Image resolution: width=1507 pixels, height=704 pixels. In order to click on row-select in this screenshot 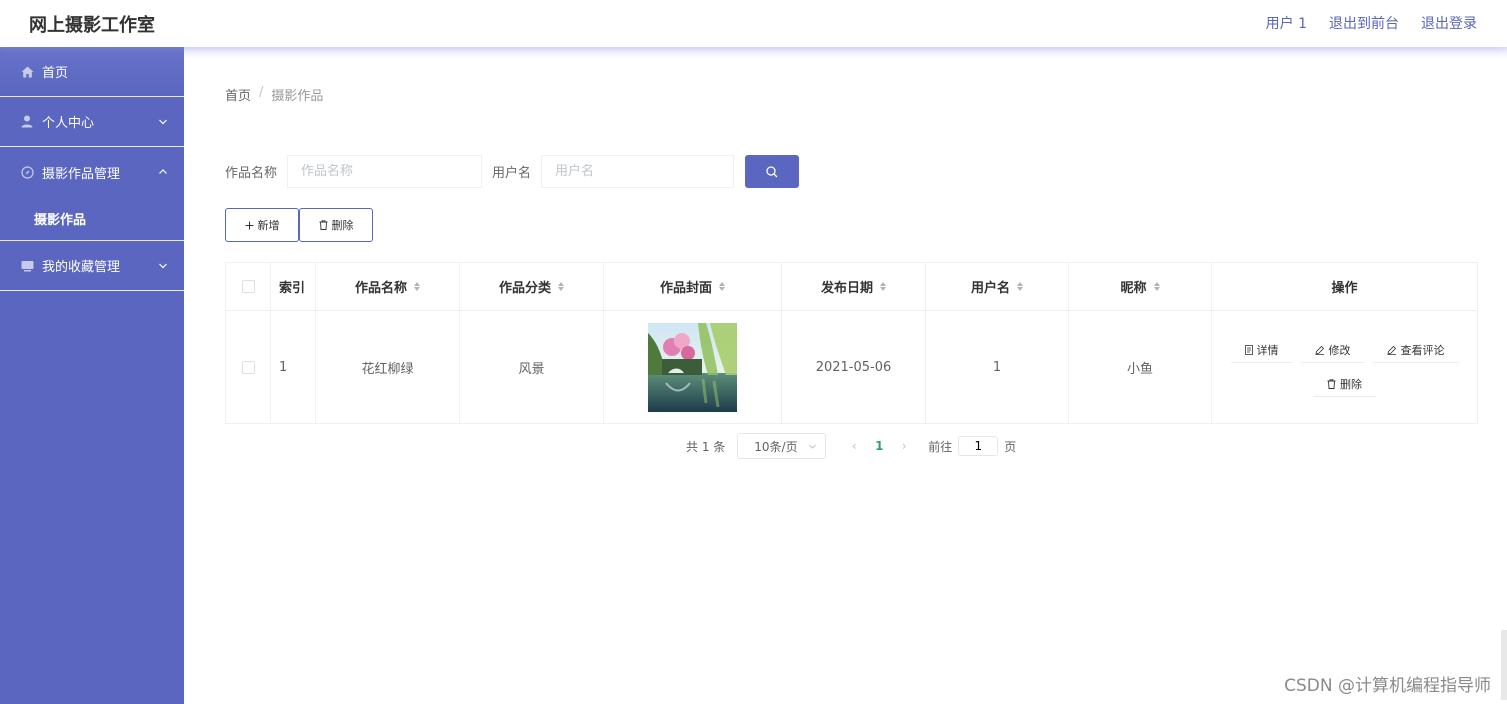, I will do `click(248, 367)`.